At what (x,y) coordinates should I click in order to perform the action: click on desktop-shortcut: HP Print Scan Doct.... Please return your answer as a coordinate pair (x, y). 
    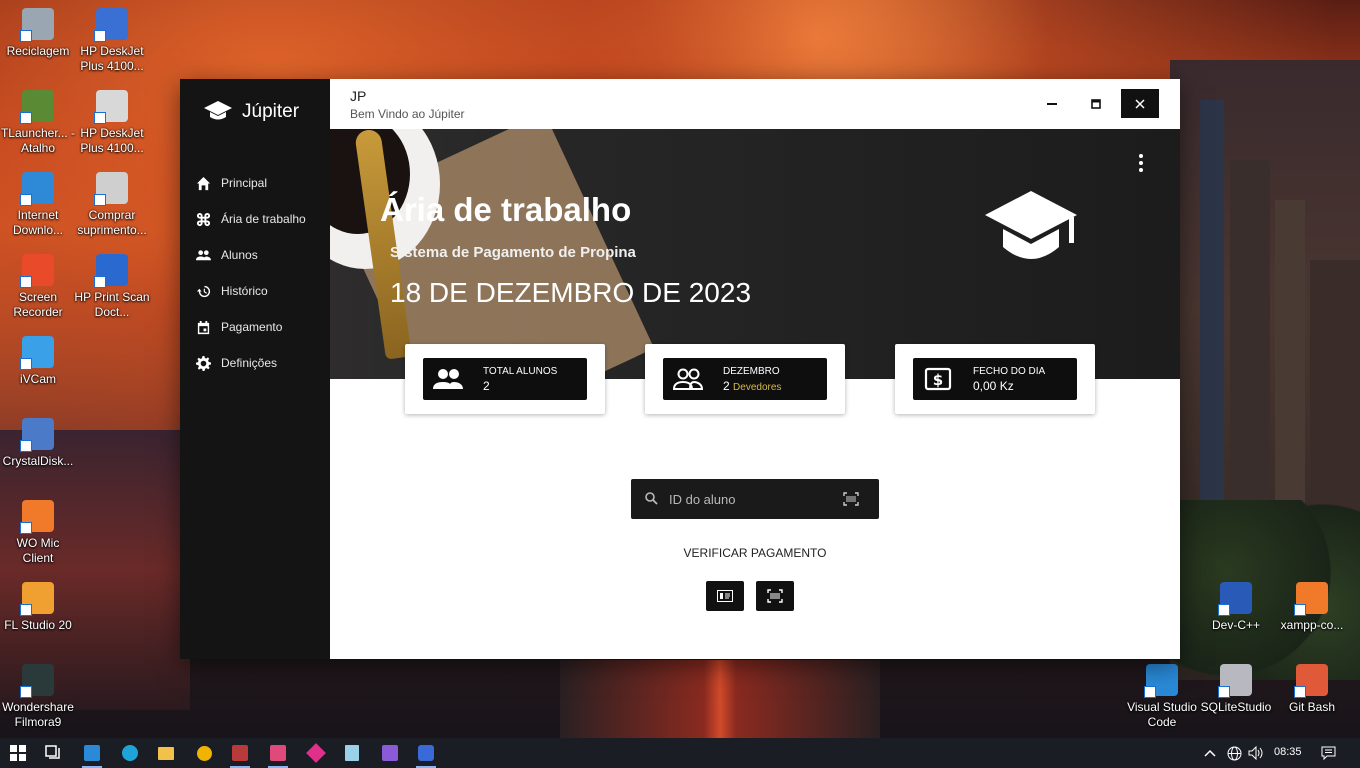
    Looking at the image, I should click on (112, 287).